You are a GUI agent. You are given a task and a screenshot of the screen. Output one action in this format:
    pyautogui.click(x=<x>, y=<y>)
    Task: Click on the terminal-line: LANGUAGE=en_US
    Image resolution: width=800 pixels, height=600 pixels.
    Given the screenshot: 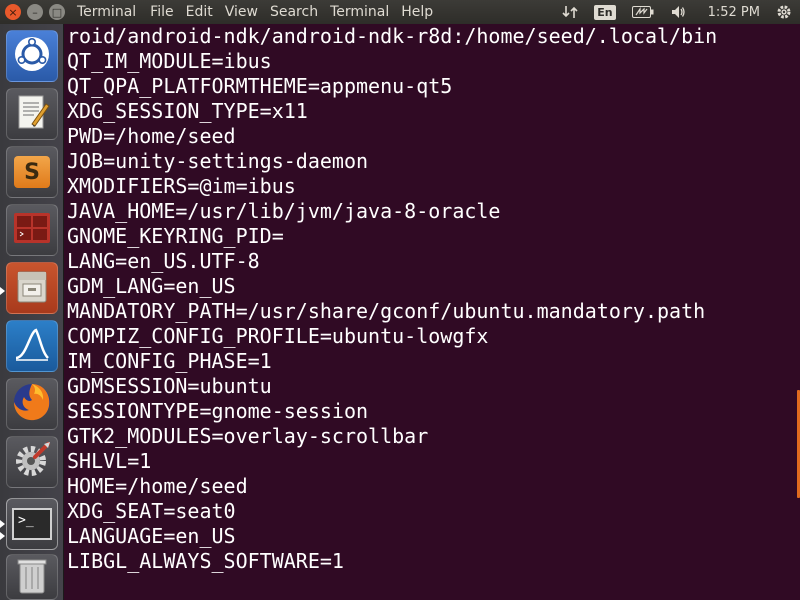 What is the action you would take?
    pyautogui.click(x=151, y=536)
    